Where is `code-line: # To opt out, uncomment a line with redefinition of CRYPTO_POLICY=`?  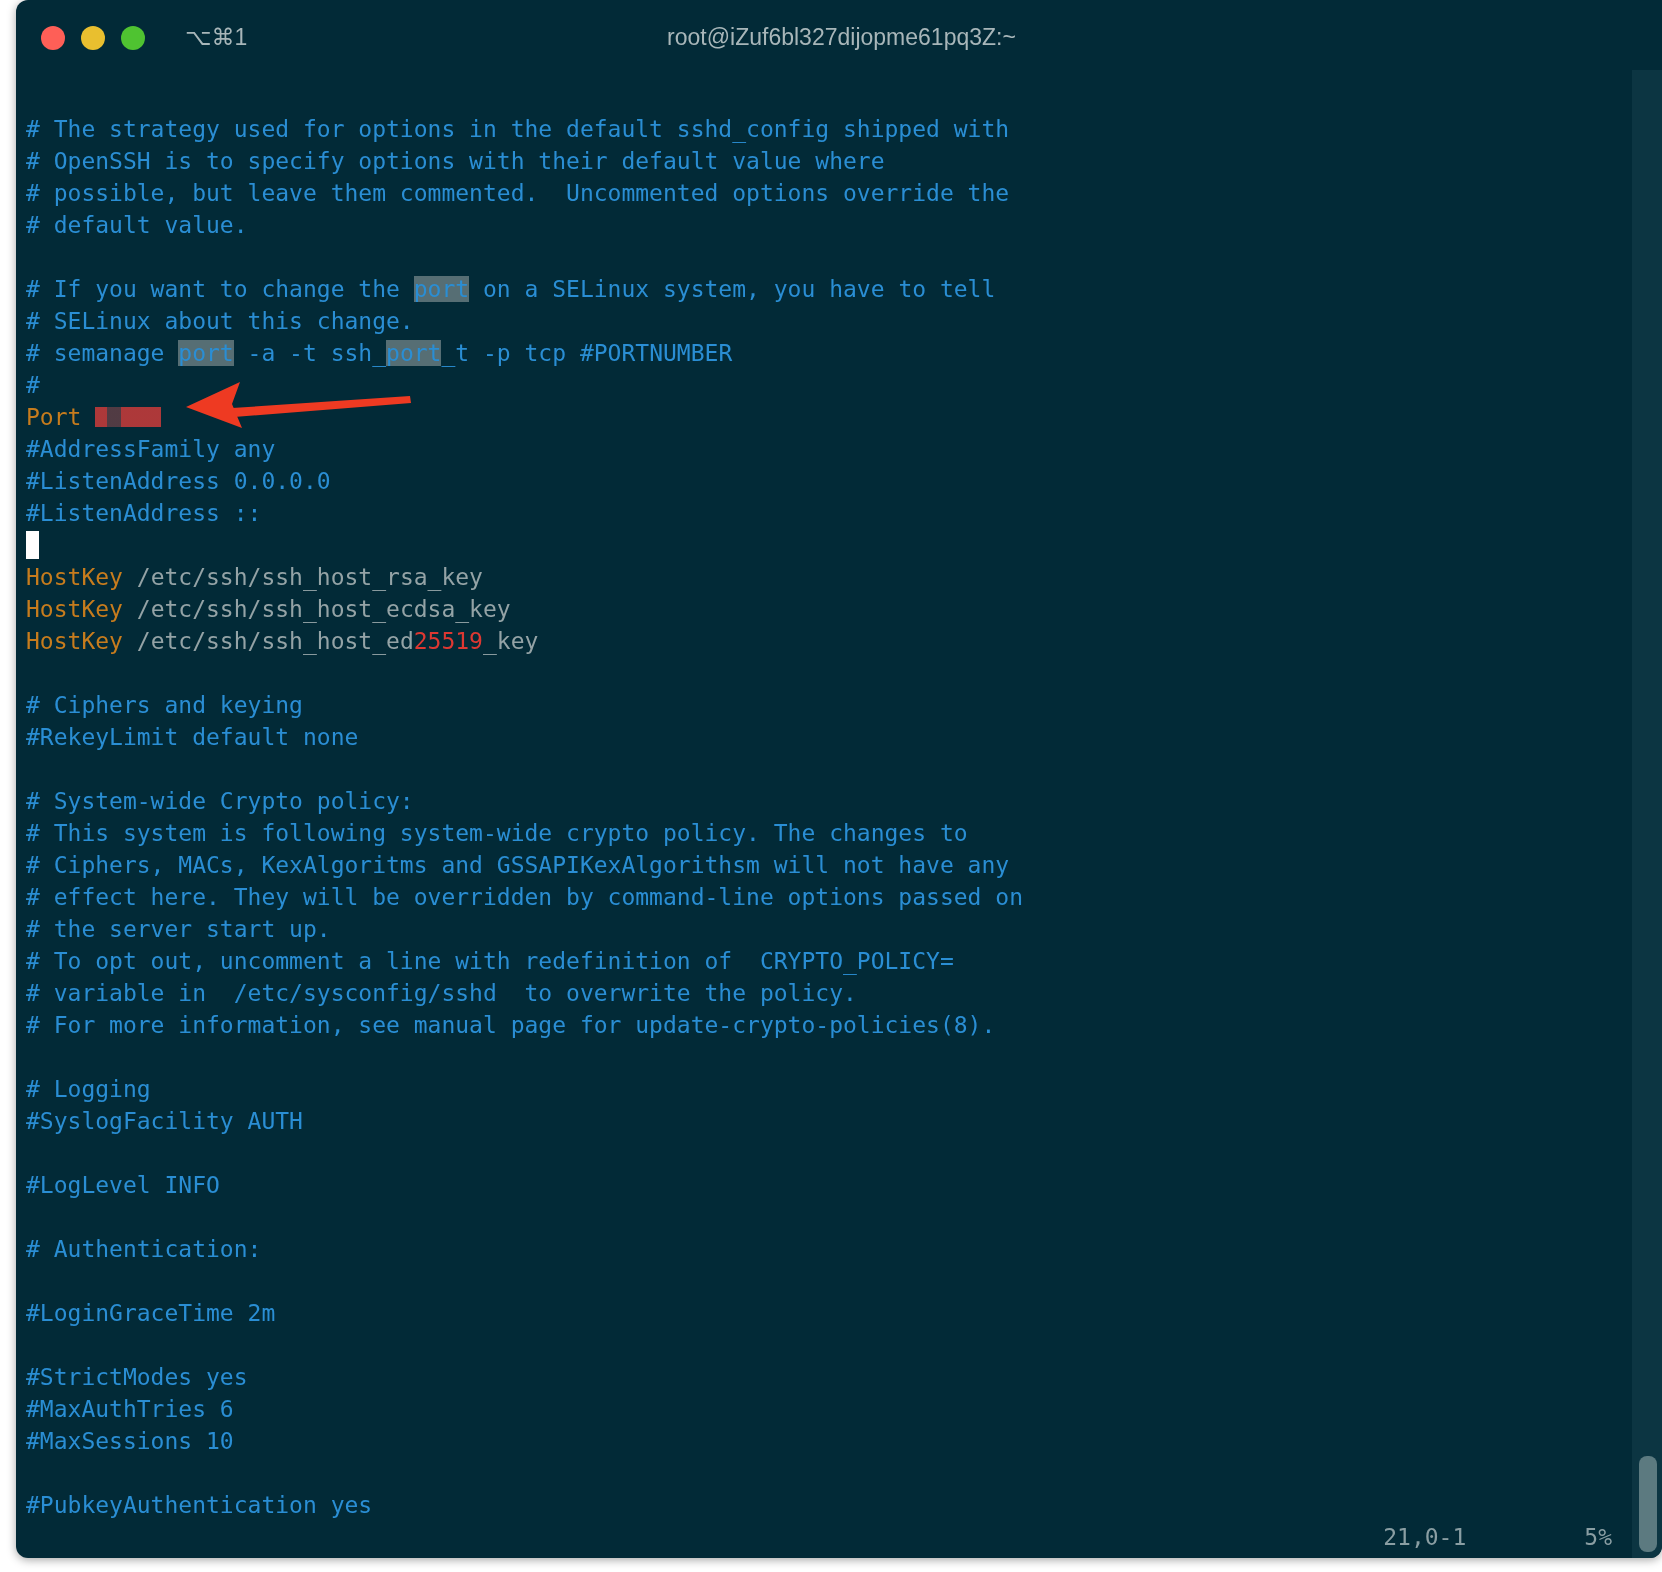 code-line: # To opt out, uncomment a line with redefinition of CRYPTO_POLICY= is located at coordinates (490, 962).